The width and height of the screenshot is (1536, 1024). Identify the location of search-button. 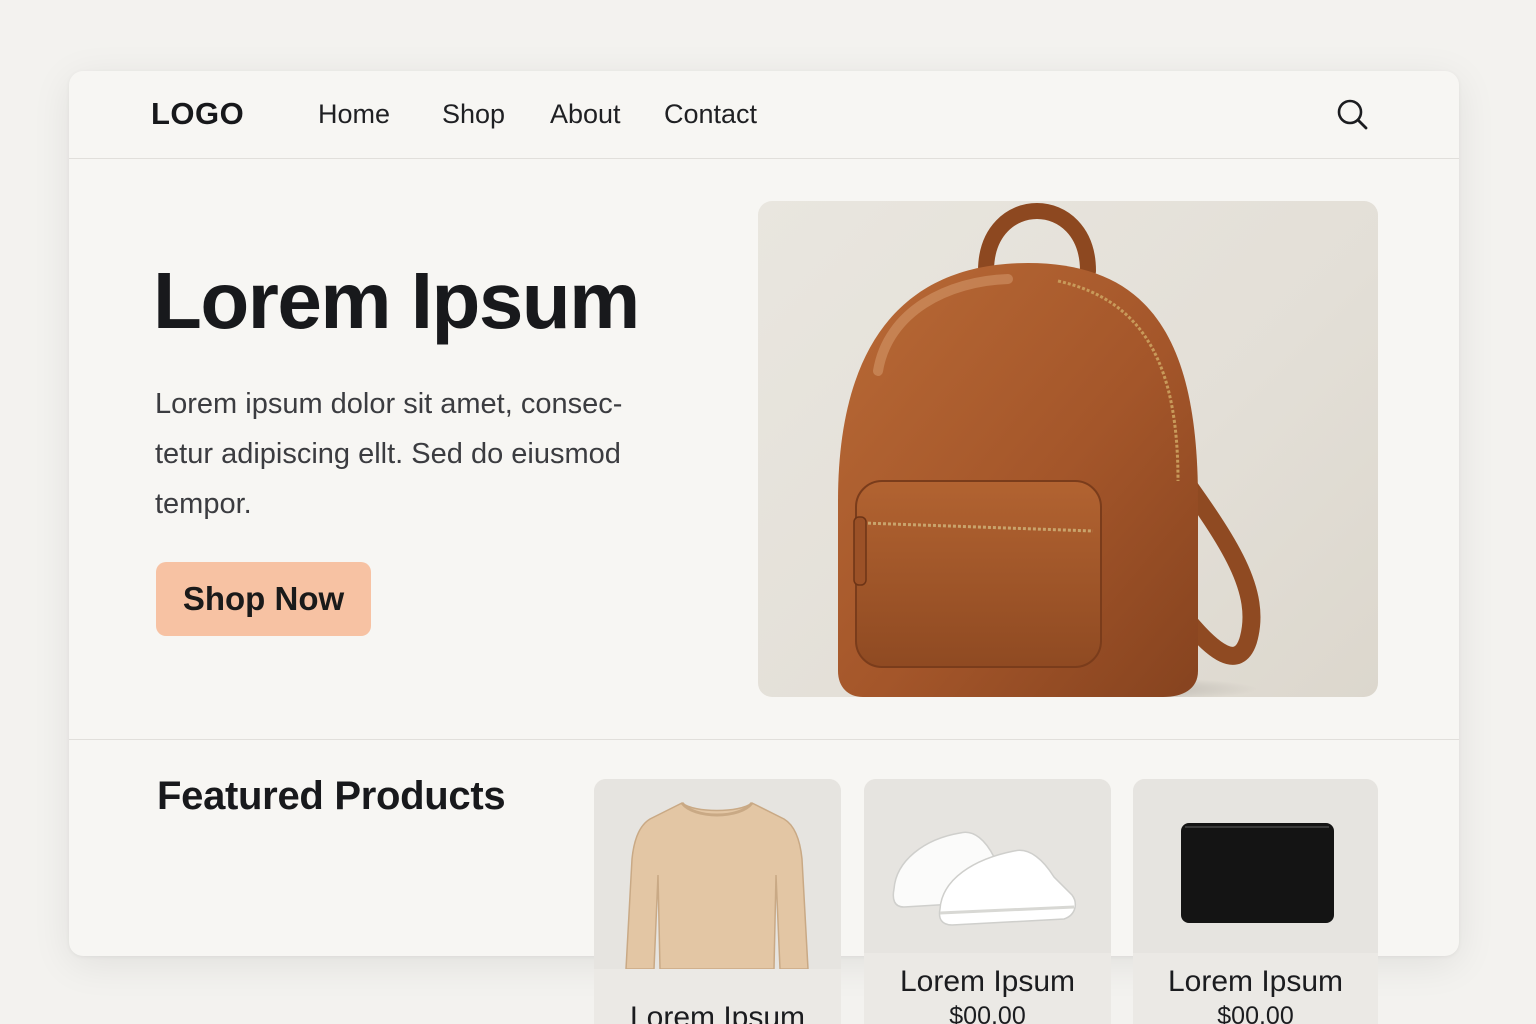
(1353, 115).